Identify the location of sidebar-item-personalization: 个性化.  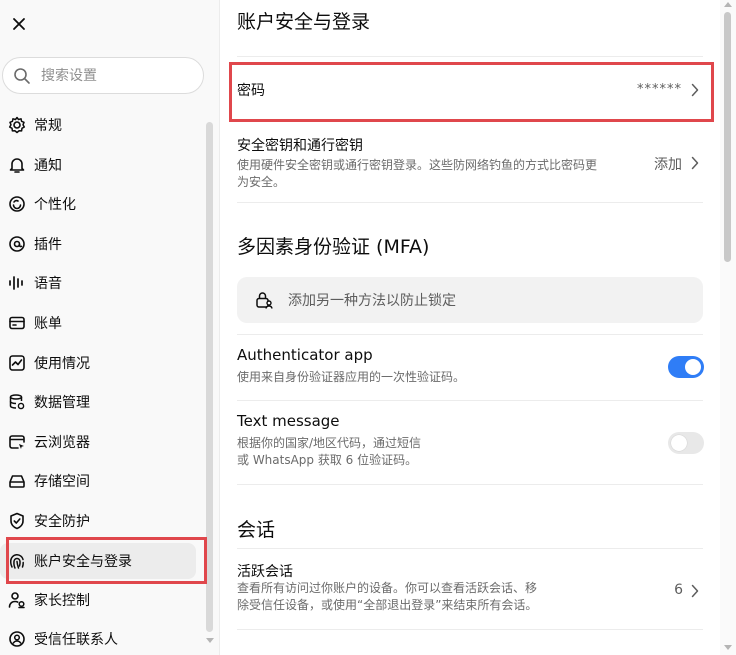
(98, 204).